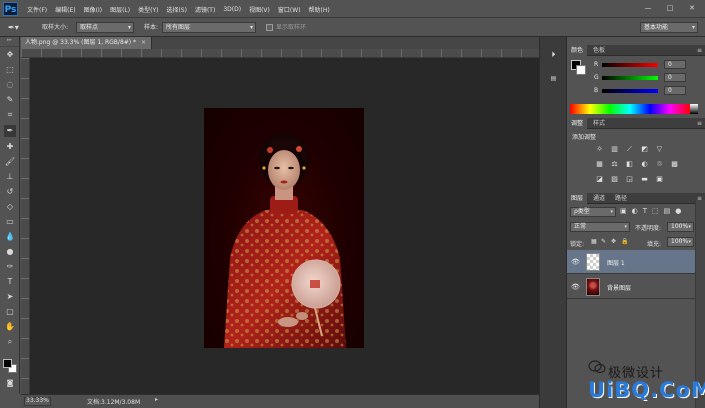  Describe the element at coordinates (10, 162) in the screenshot. I see `brush-tool-icon: 🖌` at that location.